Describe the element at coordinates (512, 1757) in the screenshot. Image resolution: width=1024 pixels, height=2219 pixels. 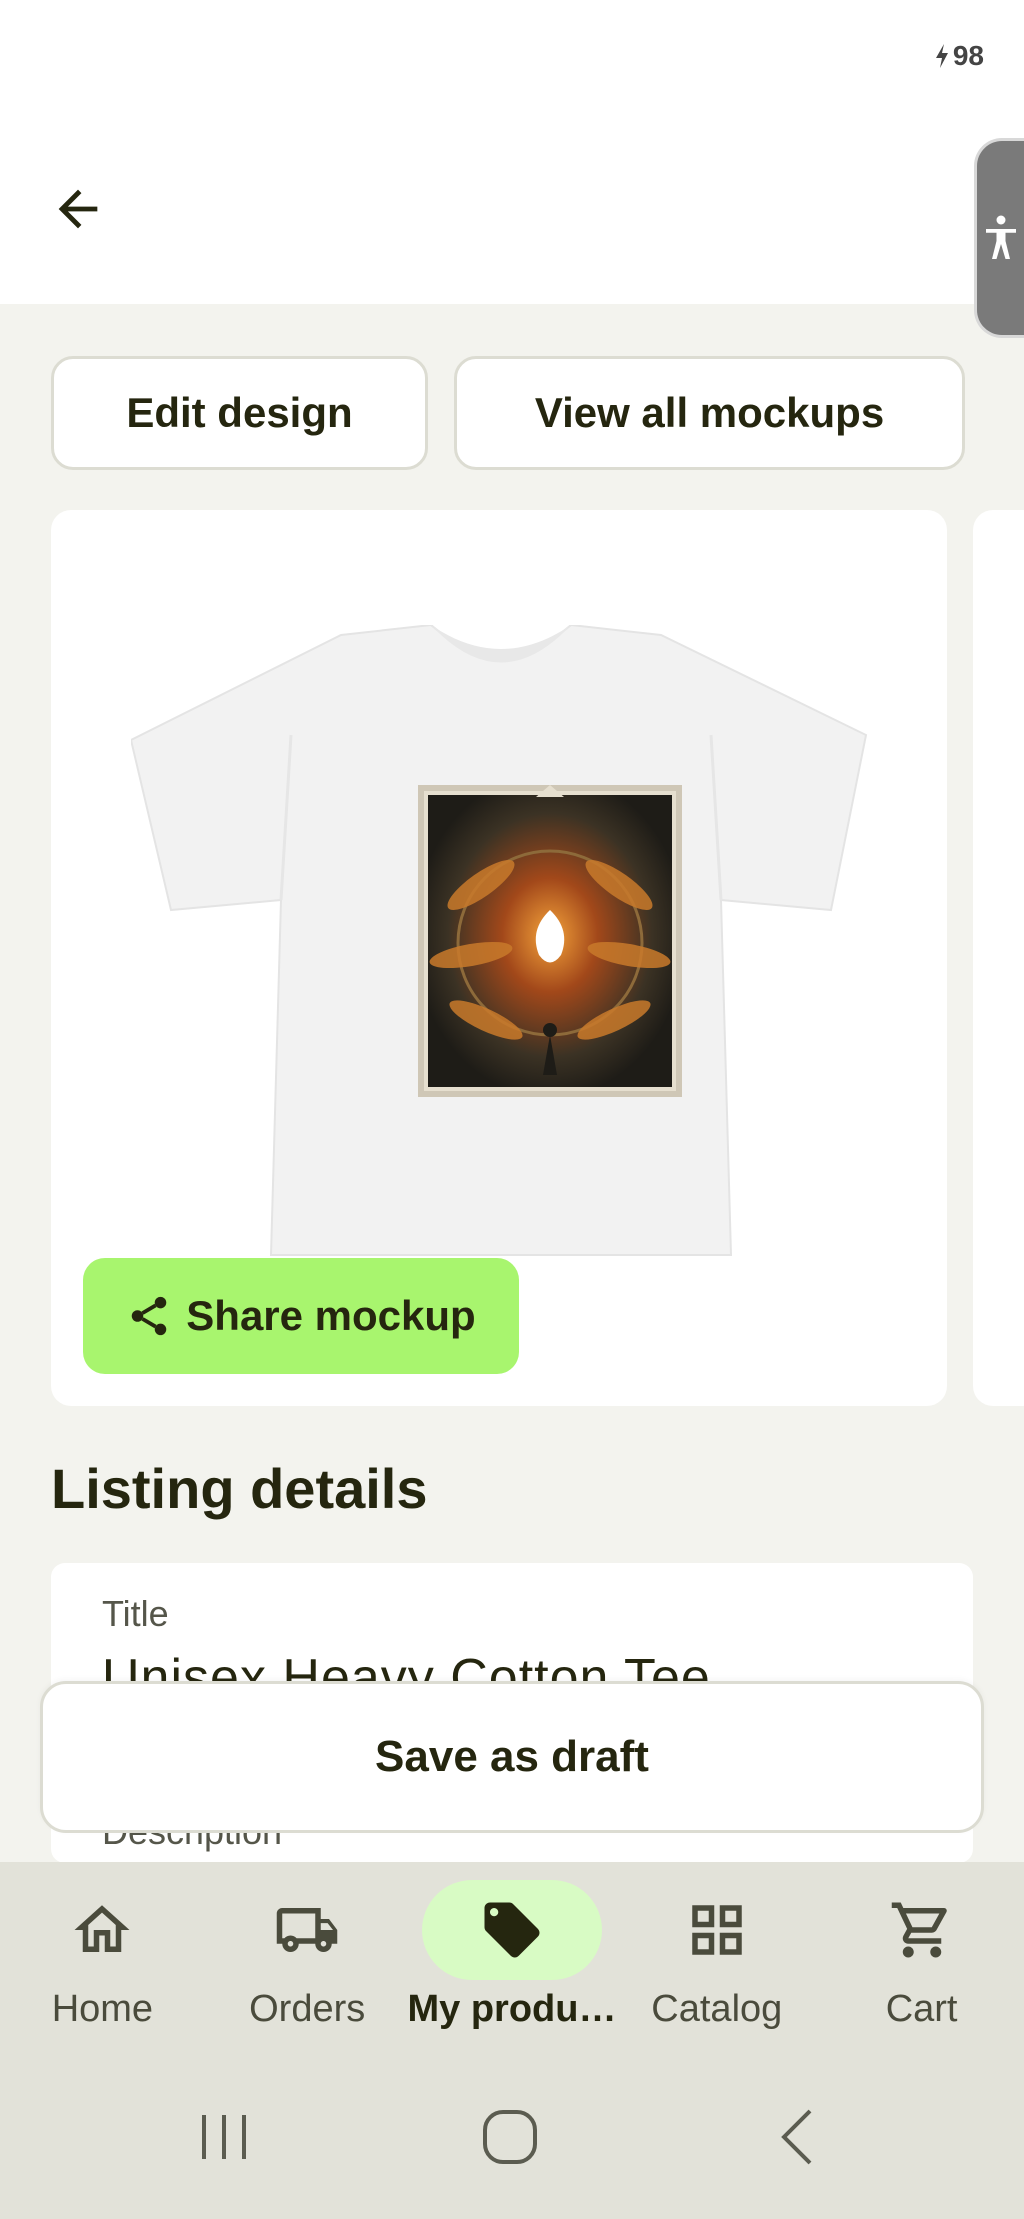
I see `save-as-draft-button: Save as draft` at that location.